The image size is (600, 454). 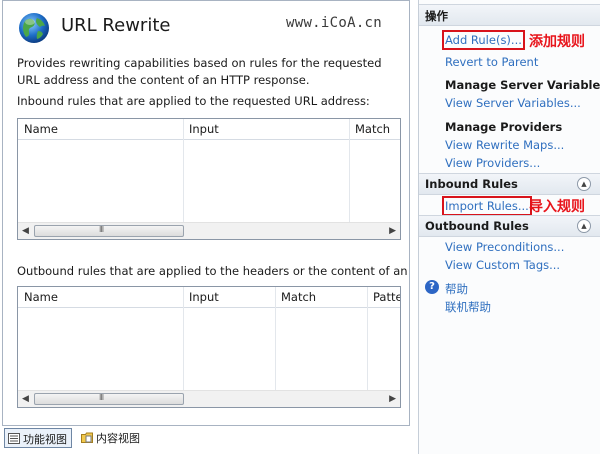 I want to click on outbound-list-header: Name Input Match Patte, so click(x=209, y=297).